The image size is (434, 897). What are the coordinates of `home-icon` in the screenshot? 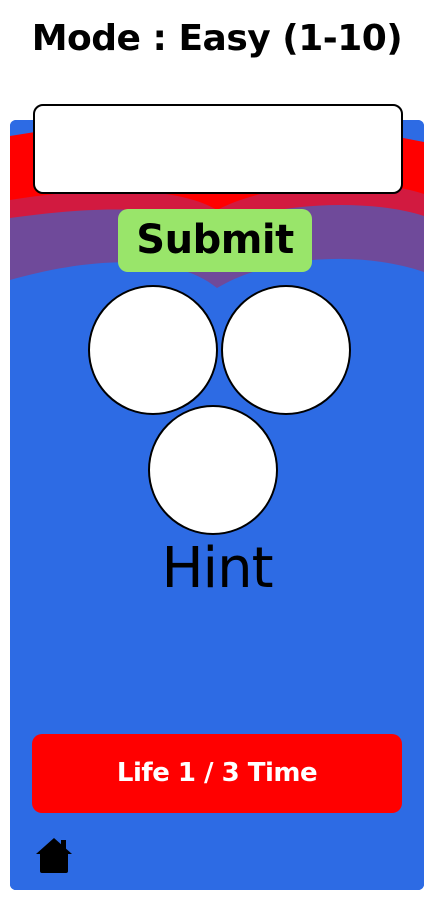 It's located at (54, 855).